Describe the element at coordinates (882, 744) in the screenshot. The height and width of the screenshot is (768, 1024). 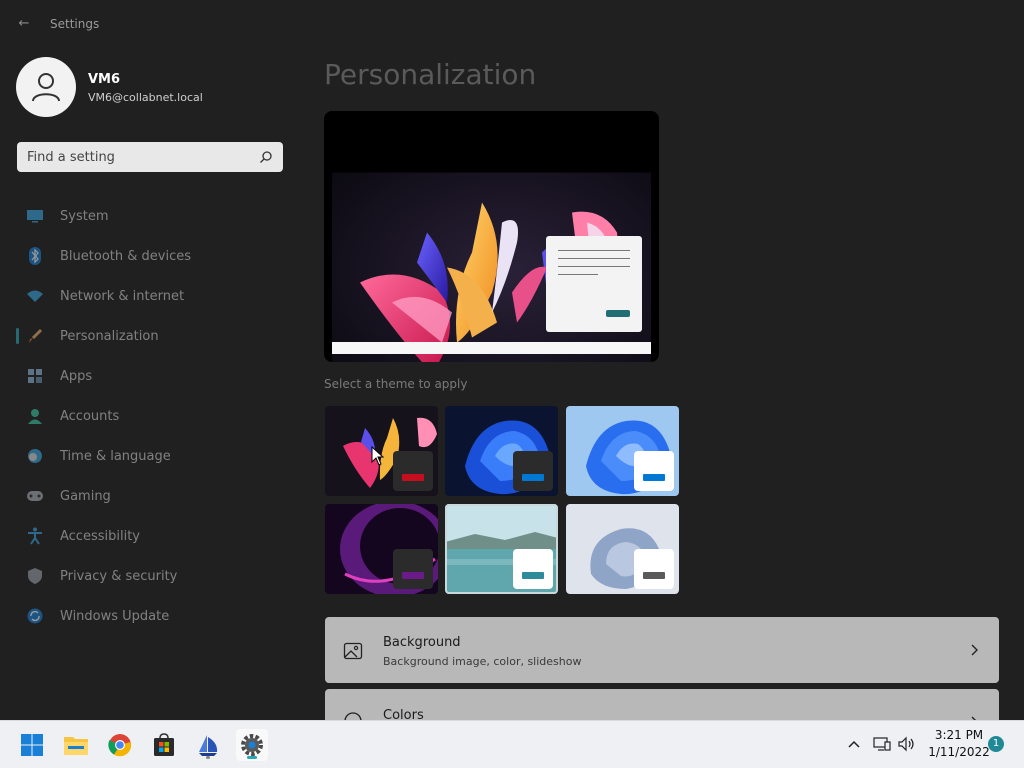
I see `network-icon` at that location.